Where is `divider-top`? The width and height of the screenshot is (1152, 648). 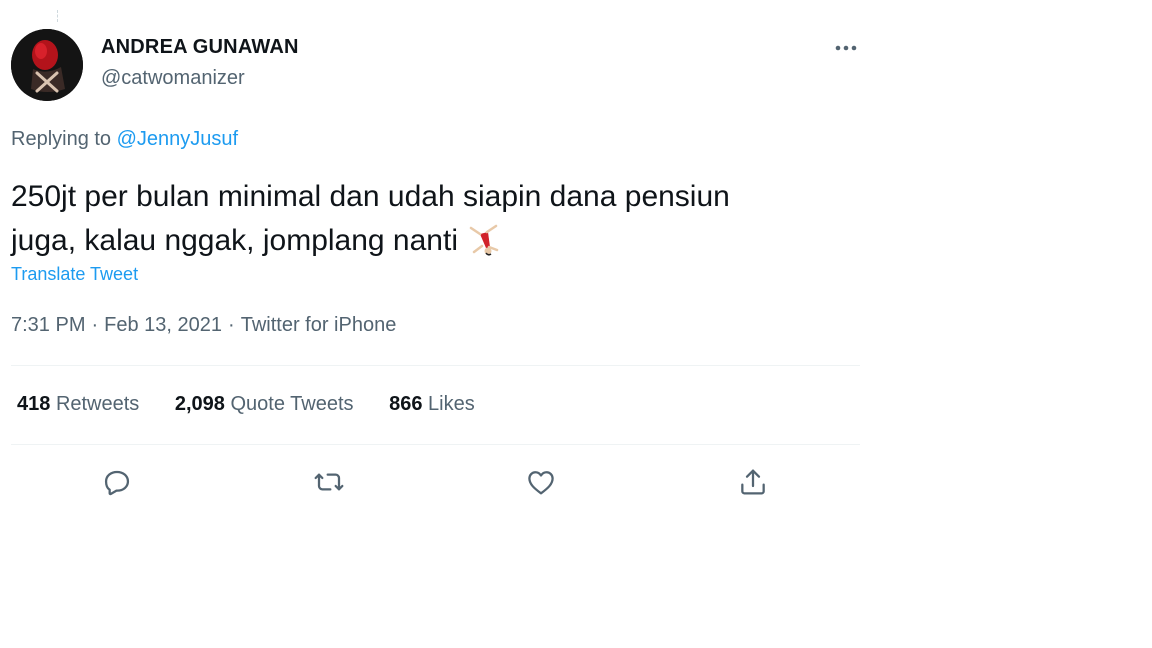
divider-top is located at coordinates (435, 365).